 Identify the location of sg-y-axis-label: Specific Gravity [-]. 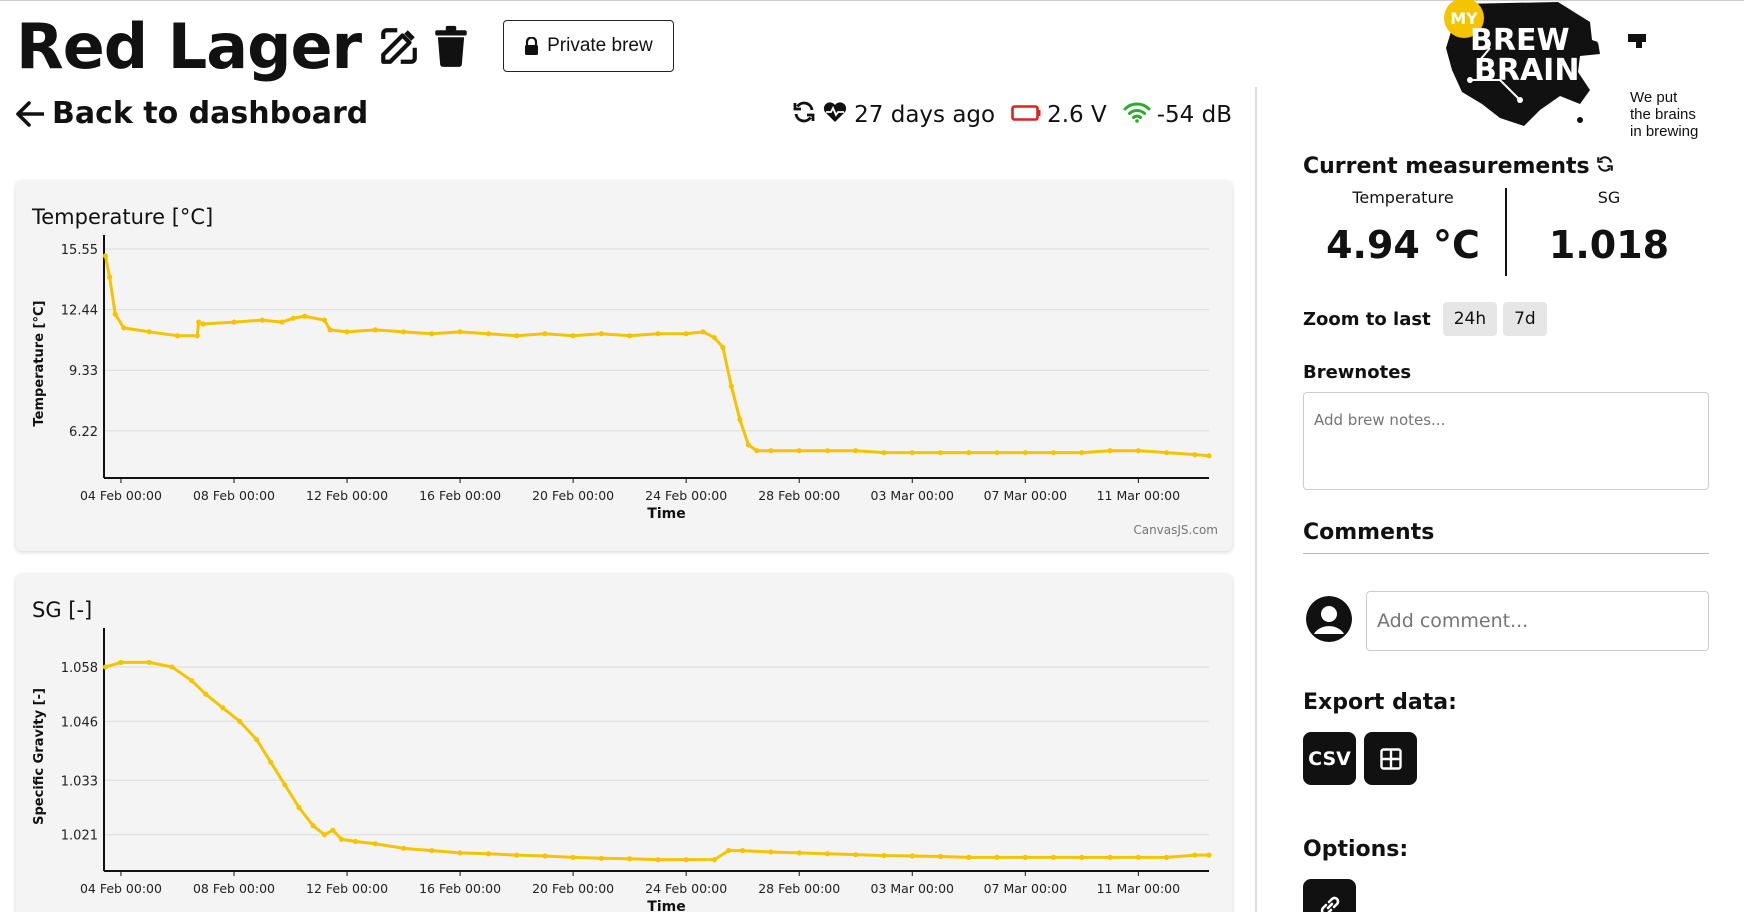
(39, 756).